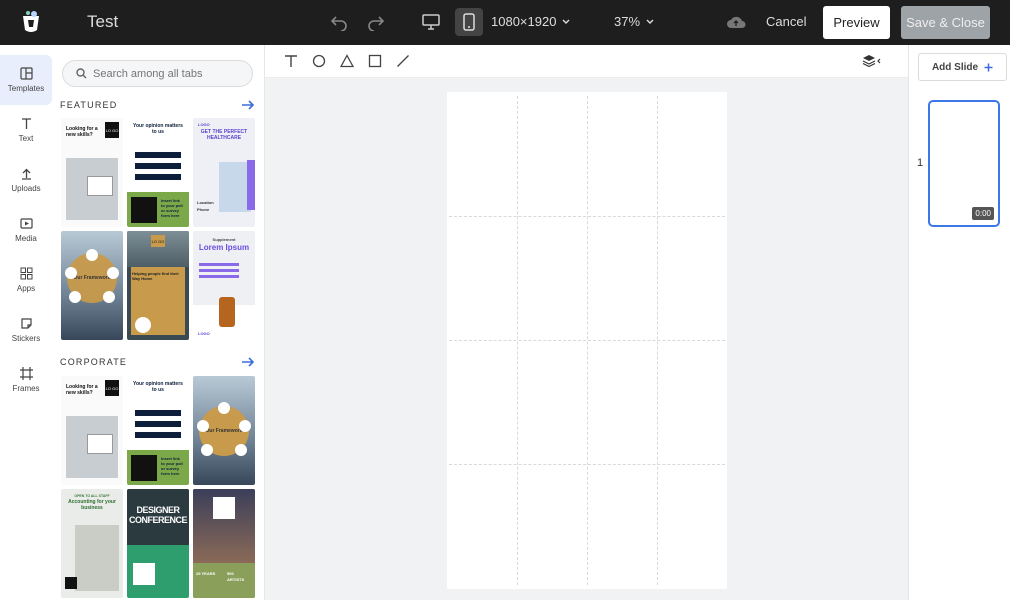 This screenshot has height=600, width=1010. Describe the element at coordinates (26, 380) in the screenshot. I see `rail-item-frames: Frames` at that location.